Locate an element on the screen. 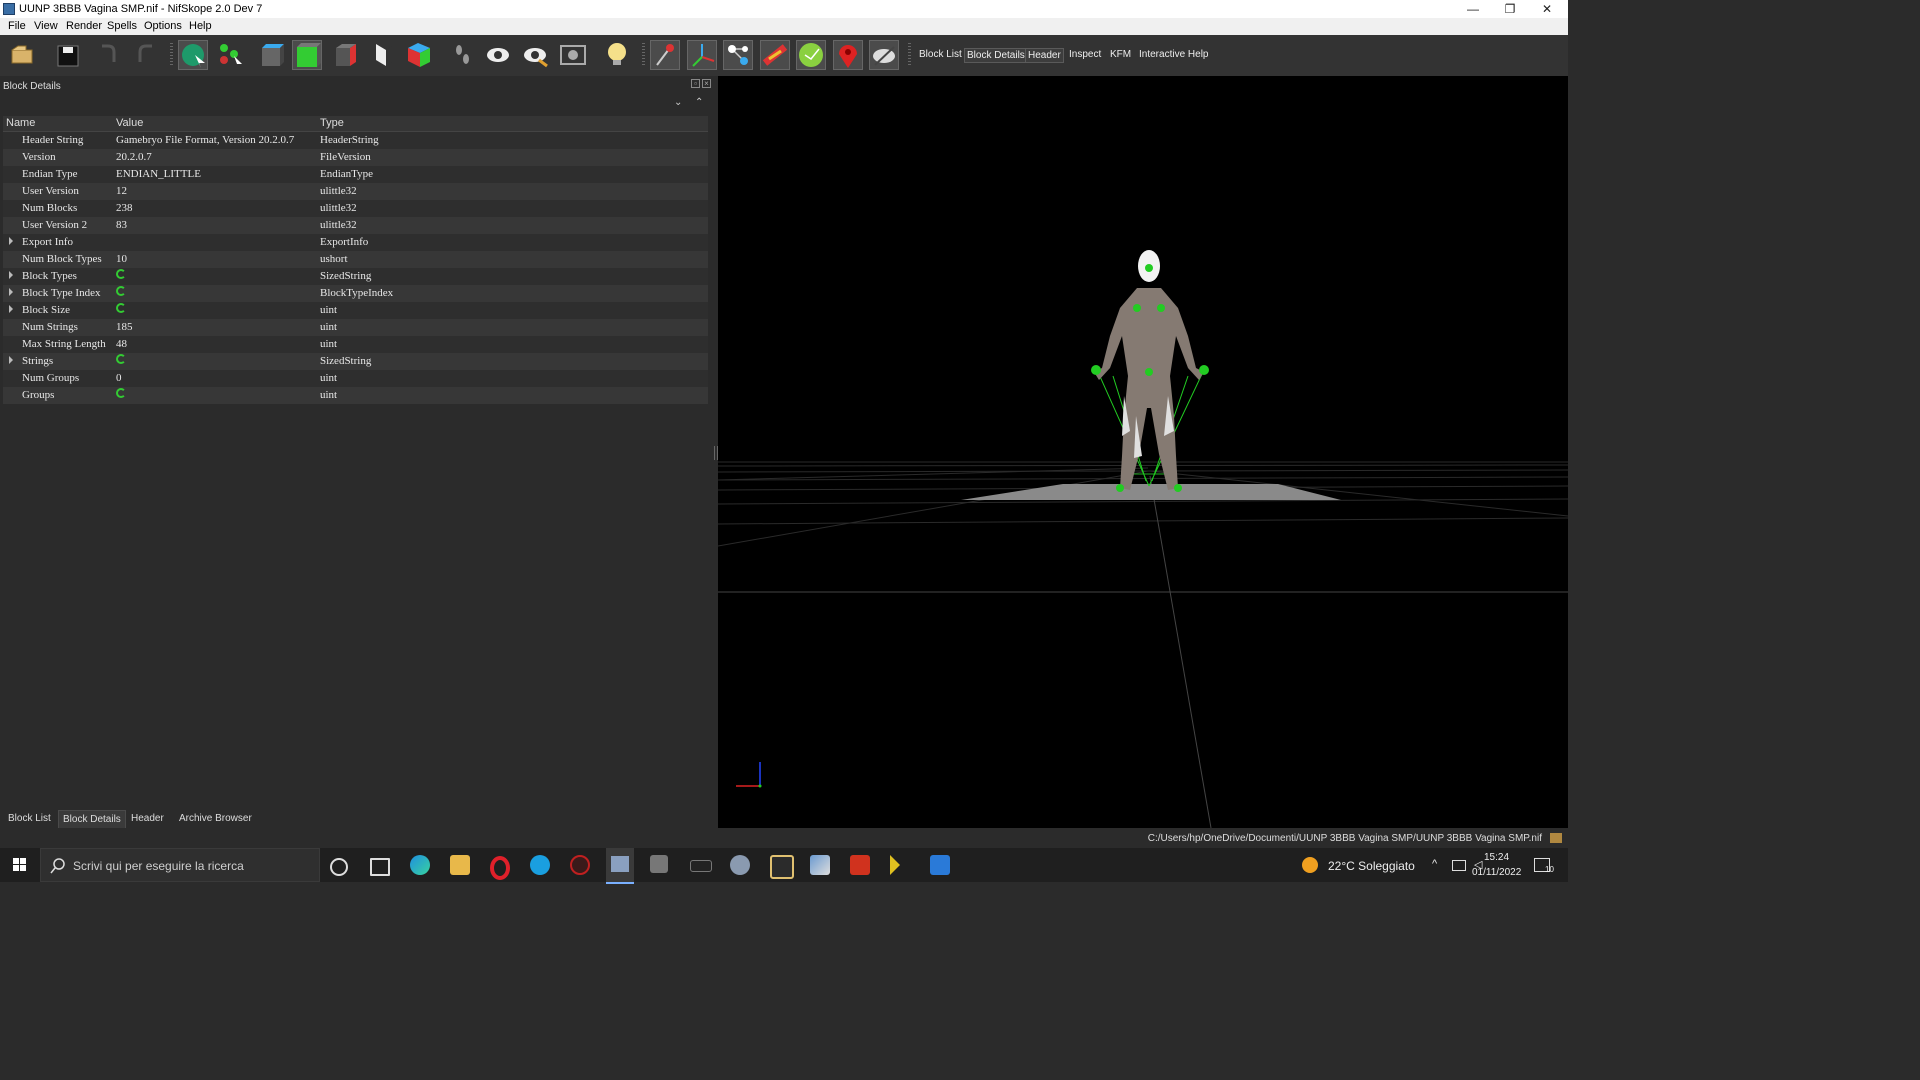 This screenshot has height=1080, width=1920. tray-chevron-icon: ^ is located at coordinates (1434, 864).